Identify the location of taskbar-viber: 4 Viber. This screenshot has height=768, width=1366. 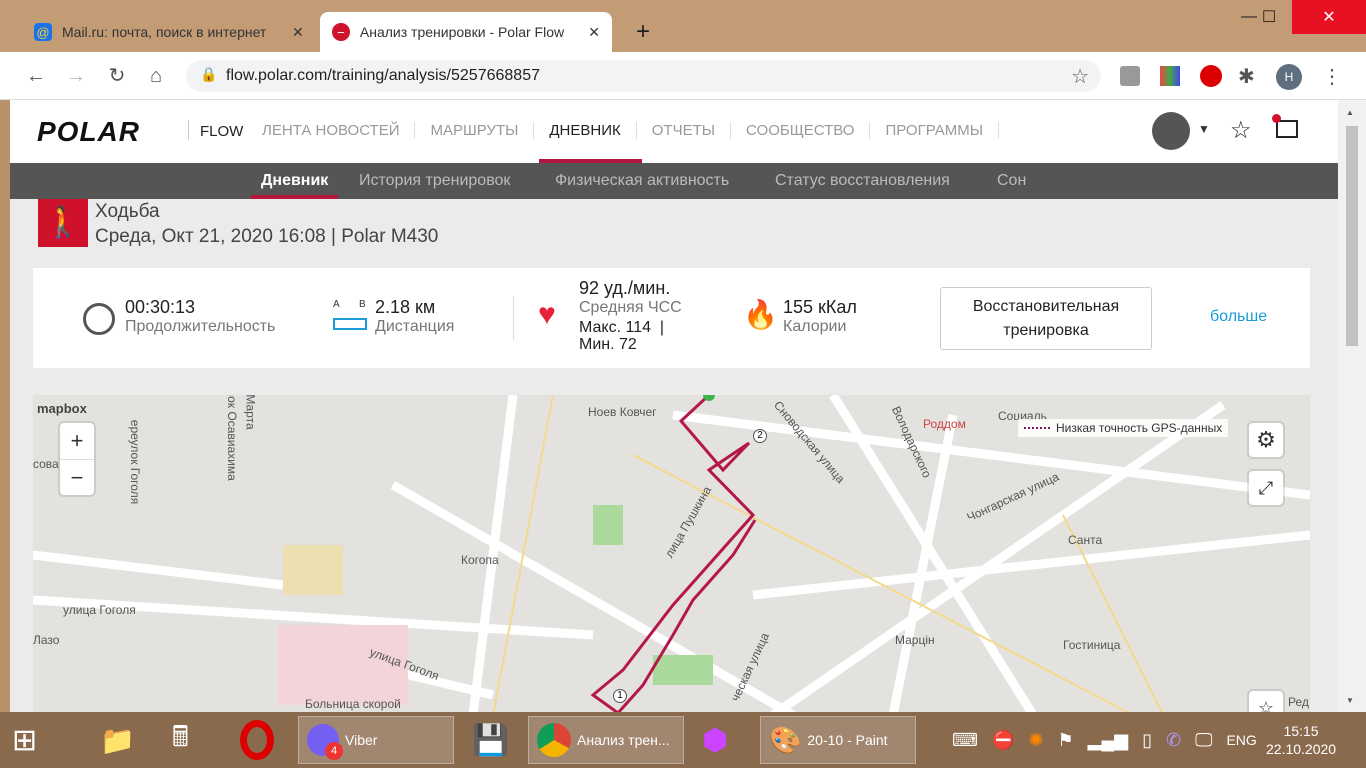
(376, 740).